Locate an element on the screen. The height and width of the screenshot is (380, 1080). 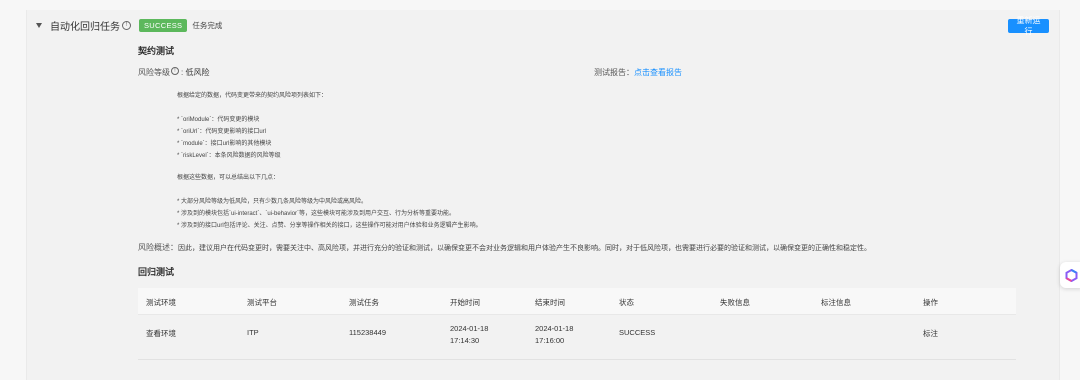
analysis-line: 根据这些数据，可以总结出以下几点： is located at coordinates (228, 178).